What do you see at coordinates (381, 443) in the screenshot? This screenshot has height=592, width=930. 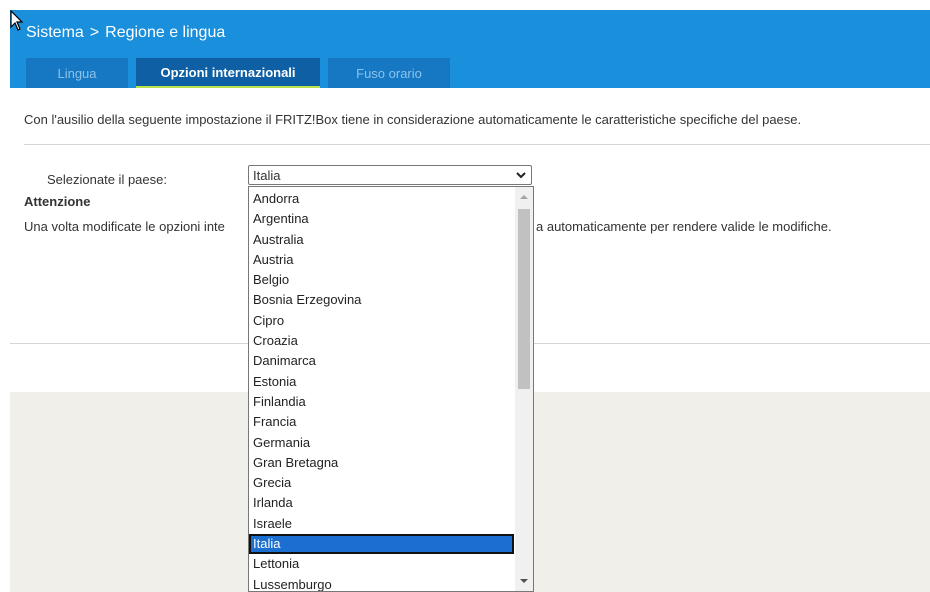 I see `country-option-germania: Germania` at bounding box center [381, 443].